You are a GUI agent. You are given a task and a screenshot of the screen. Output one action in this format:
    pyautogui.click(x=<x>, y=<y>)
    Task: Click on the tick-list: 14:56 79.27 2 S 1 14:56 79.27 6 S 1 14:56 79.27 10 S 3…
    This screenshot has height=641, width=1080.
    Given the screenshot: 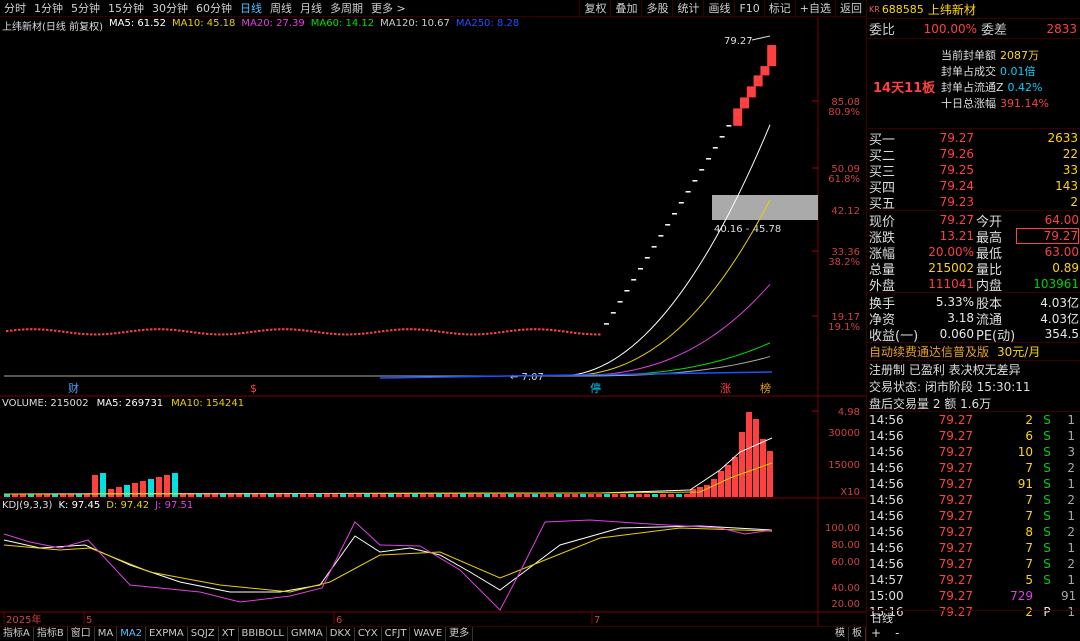 What is the action you would take?
    pyautogui.click(x=973, y=516)
    